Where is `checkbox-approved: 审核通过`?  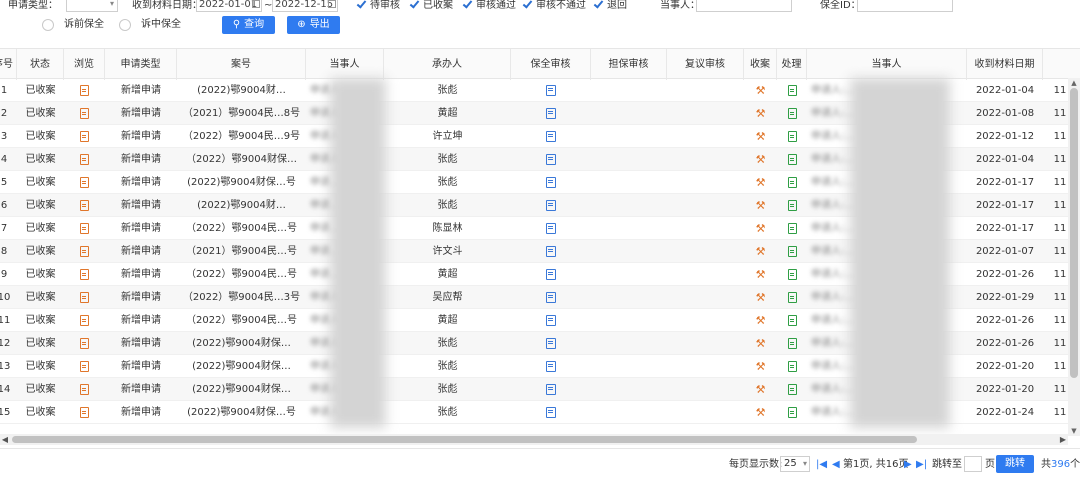
checkbox-approved: 审核通过 is located at coordinates (489, 6).